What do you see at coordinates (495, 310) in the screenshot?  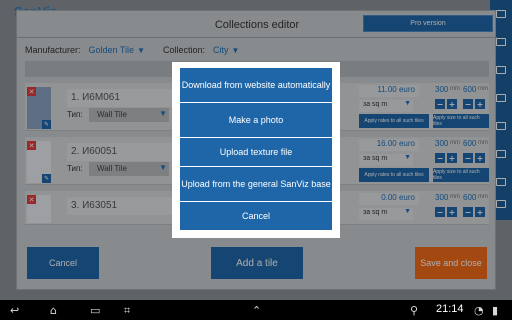 I see `battery-icon: ▮` at bounding box center [495, 310].